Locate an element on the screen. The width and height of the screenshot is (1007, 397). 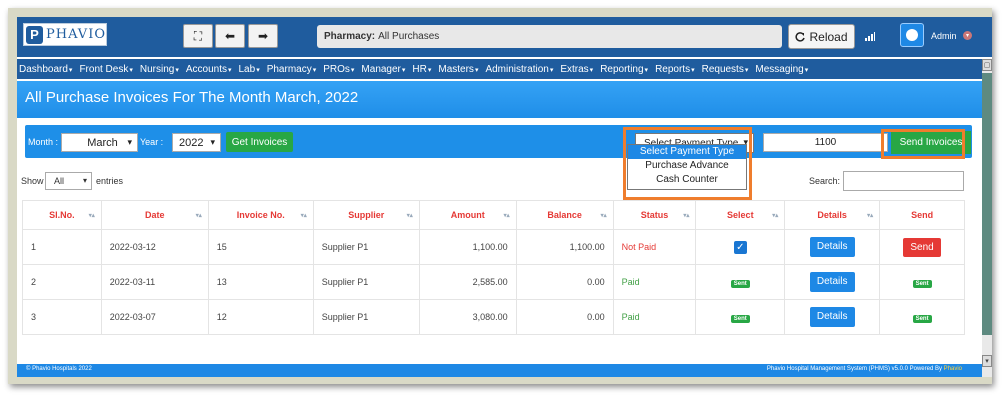
year-select: 2022 ▾ is located at coordinates (196, 142).